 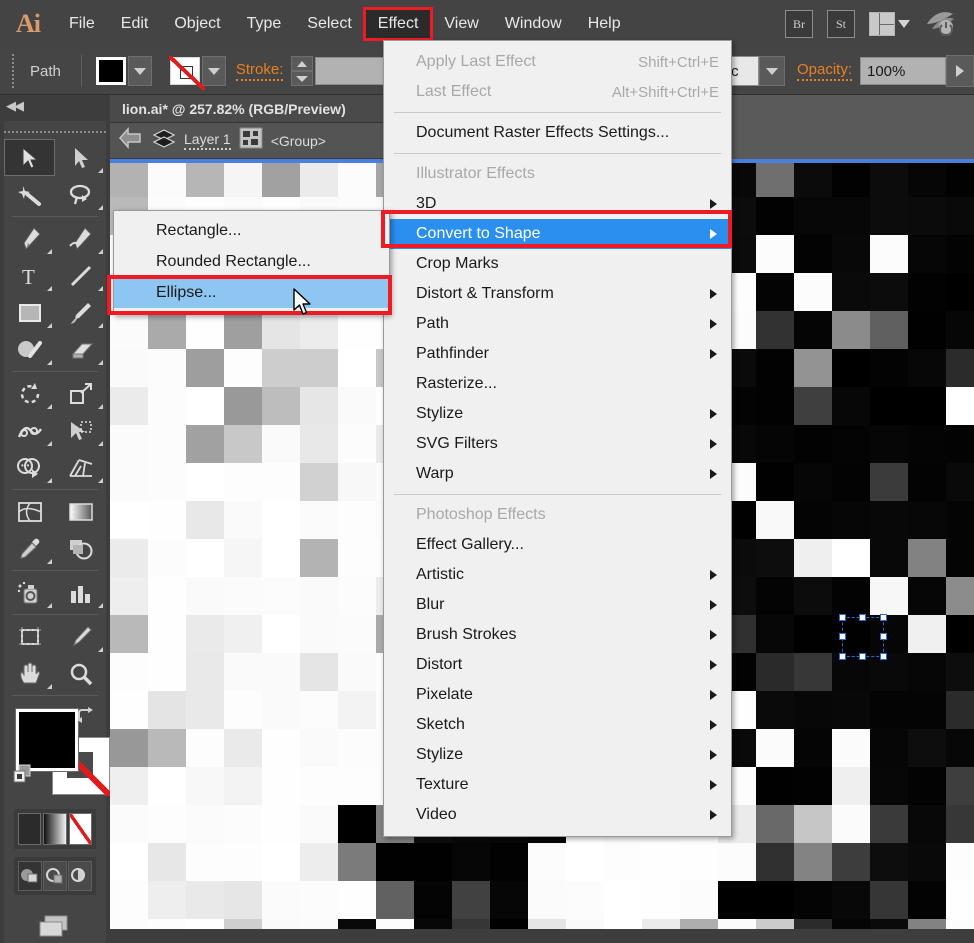 I want to click on document-tab: lion.ai* @ 257.82% (RGB/Preview), so click(x=247, y=109).